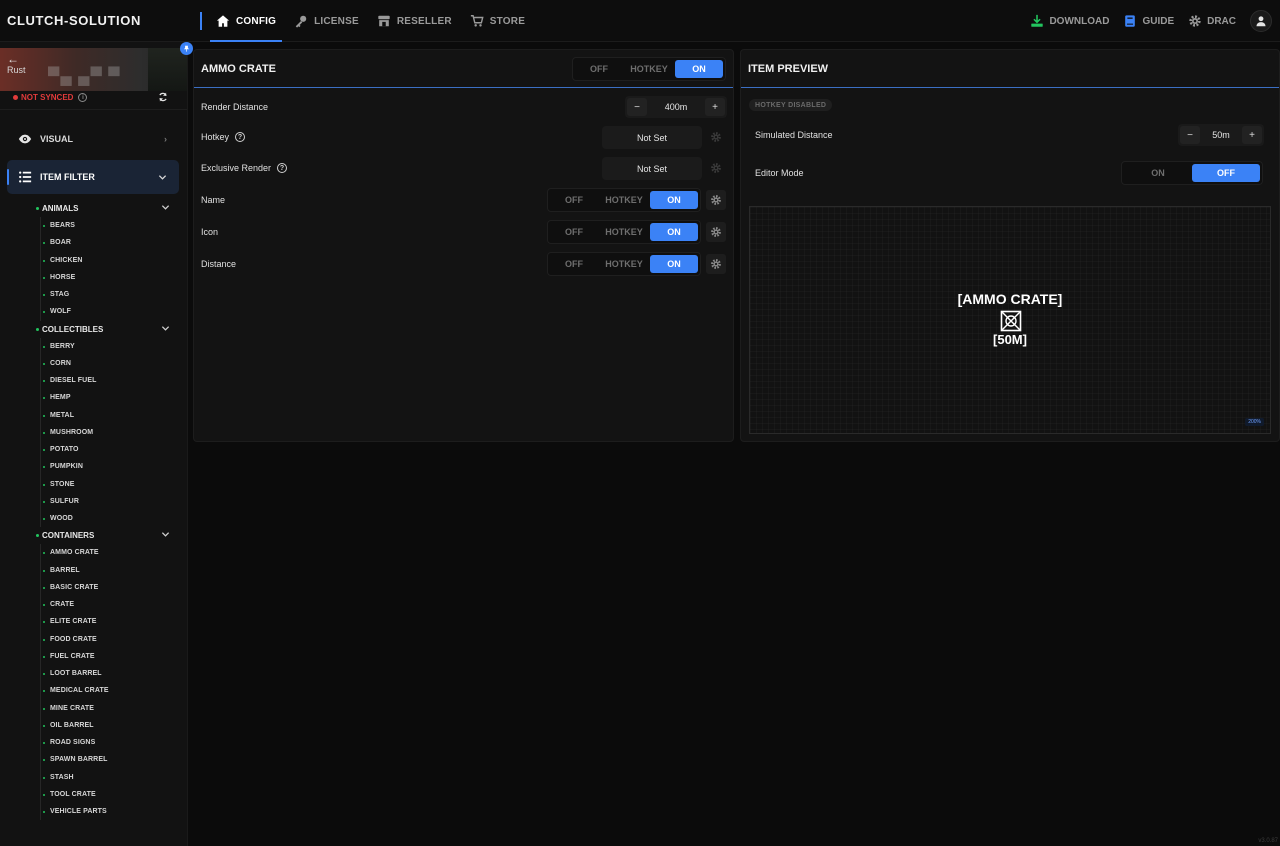 This screenshot has height=846, width=1280. Describe the element at coordinates (574, 232) in the screenshot. I see `icon-toggle-off: OFF` at that location.